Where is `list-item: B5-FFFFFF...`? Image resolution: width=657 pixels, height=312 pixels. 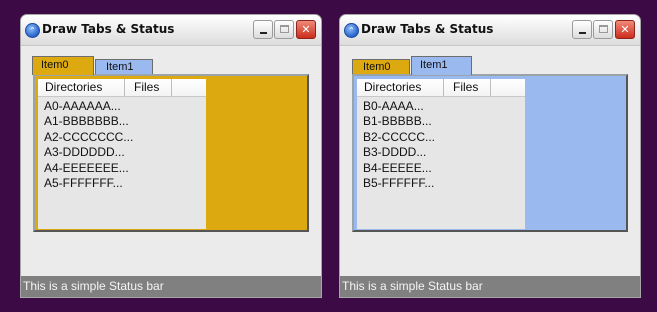
list-item: B5-FFFFFF... is located at coordinates (399, 183).